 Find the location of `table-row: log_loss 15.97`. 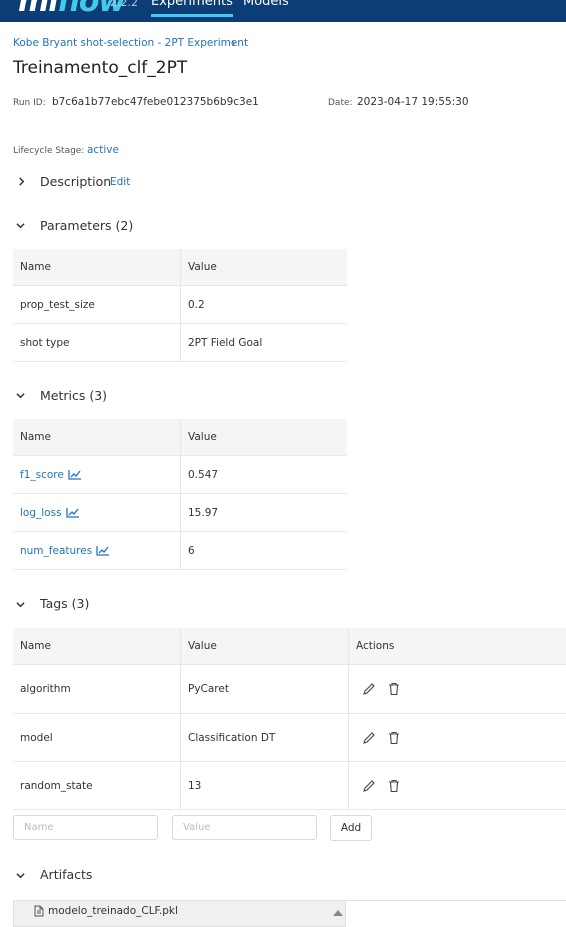

table-row: log_loss 15.97 is located at coordinates (180, 512).